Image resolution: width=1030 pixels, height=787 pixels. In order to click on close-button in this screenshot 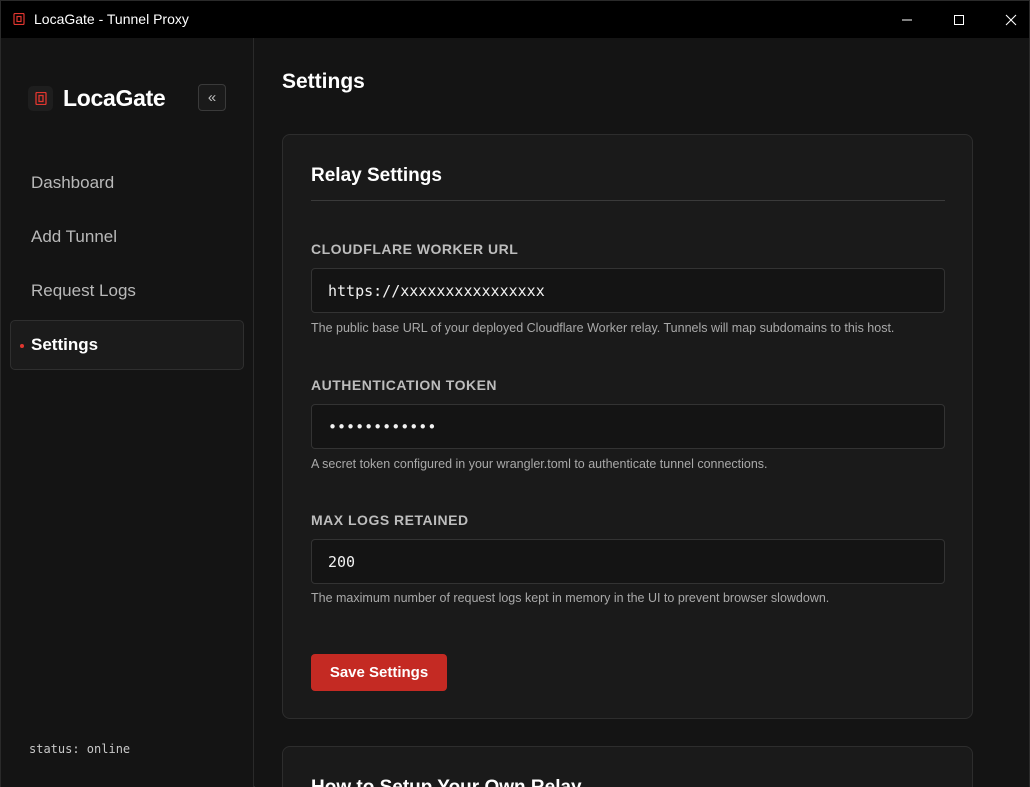, I will do `click(1007, 19)`.